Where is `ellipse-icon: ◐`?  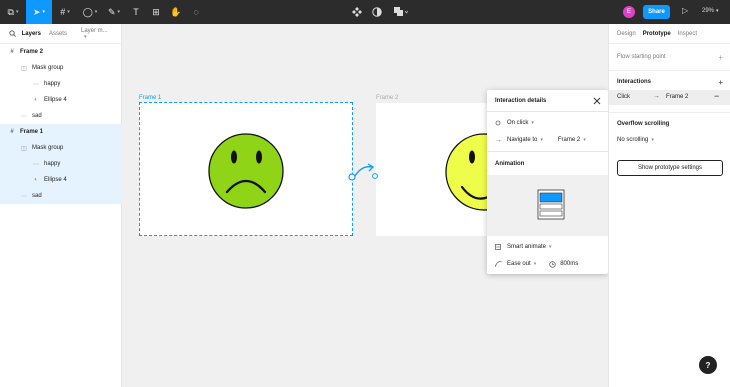
ellipse-icon: ◐ is located at coordinates (36, 100).